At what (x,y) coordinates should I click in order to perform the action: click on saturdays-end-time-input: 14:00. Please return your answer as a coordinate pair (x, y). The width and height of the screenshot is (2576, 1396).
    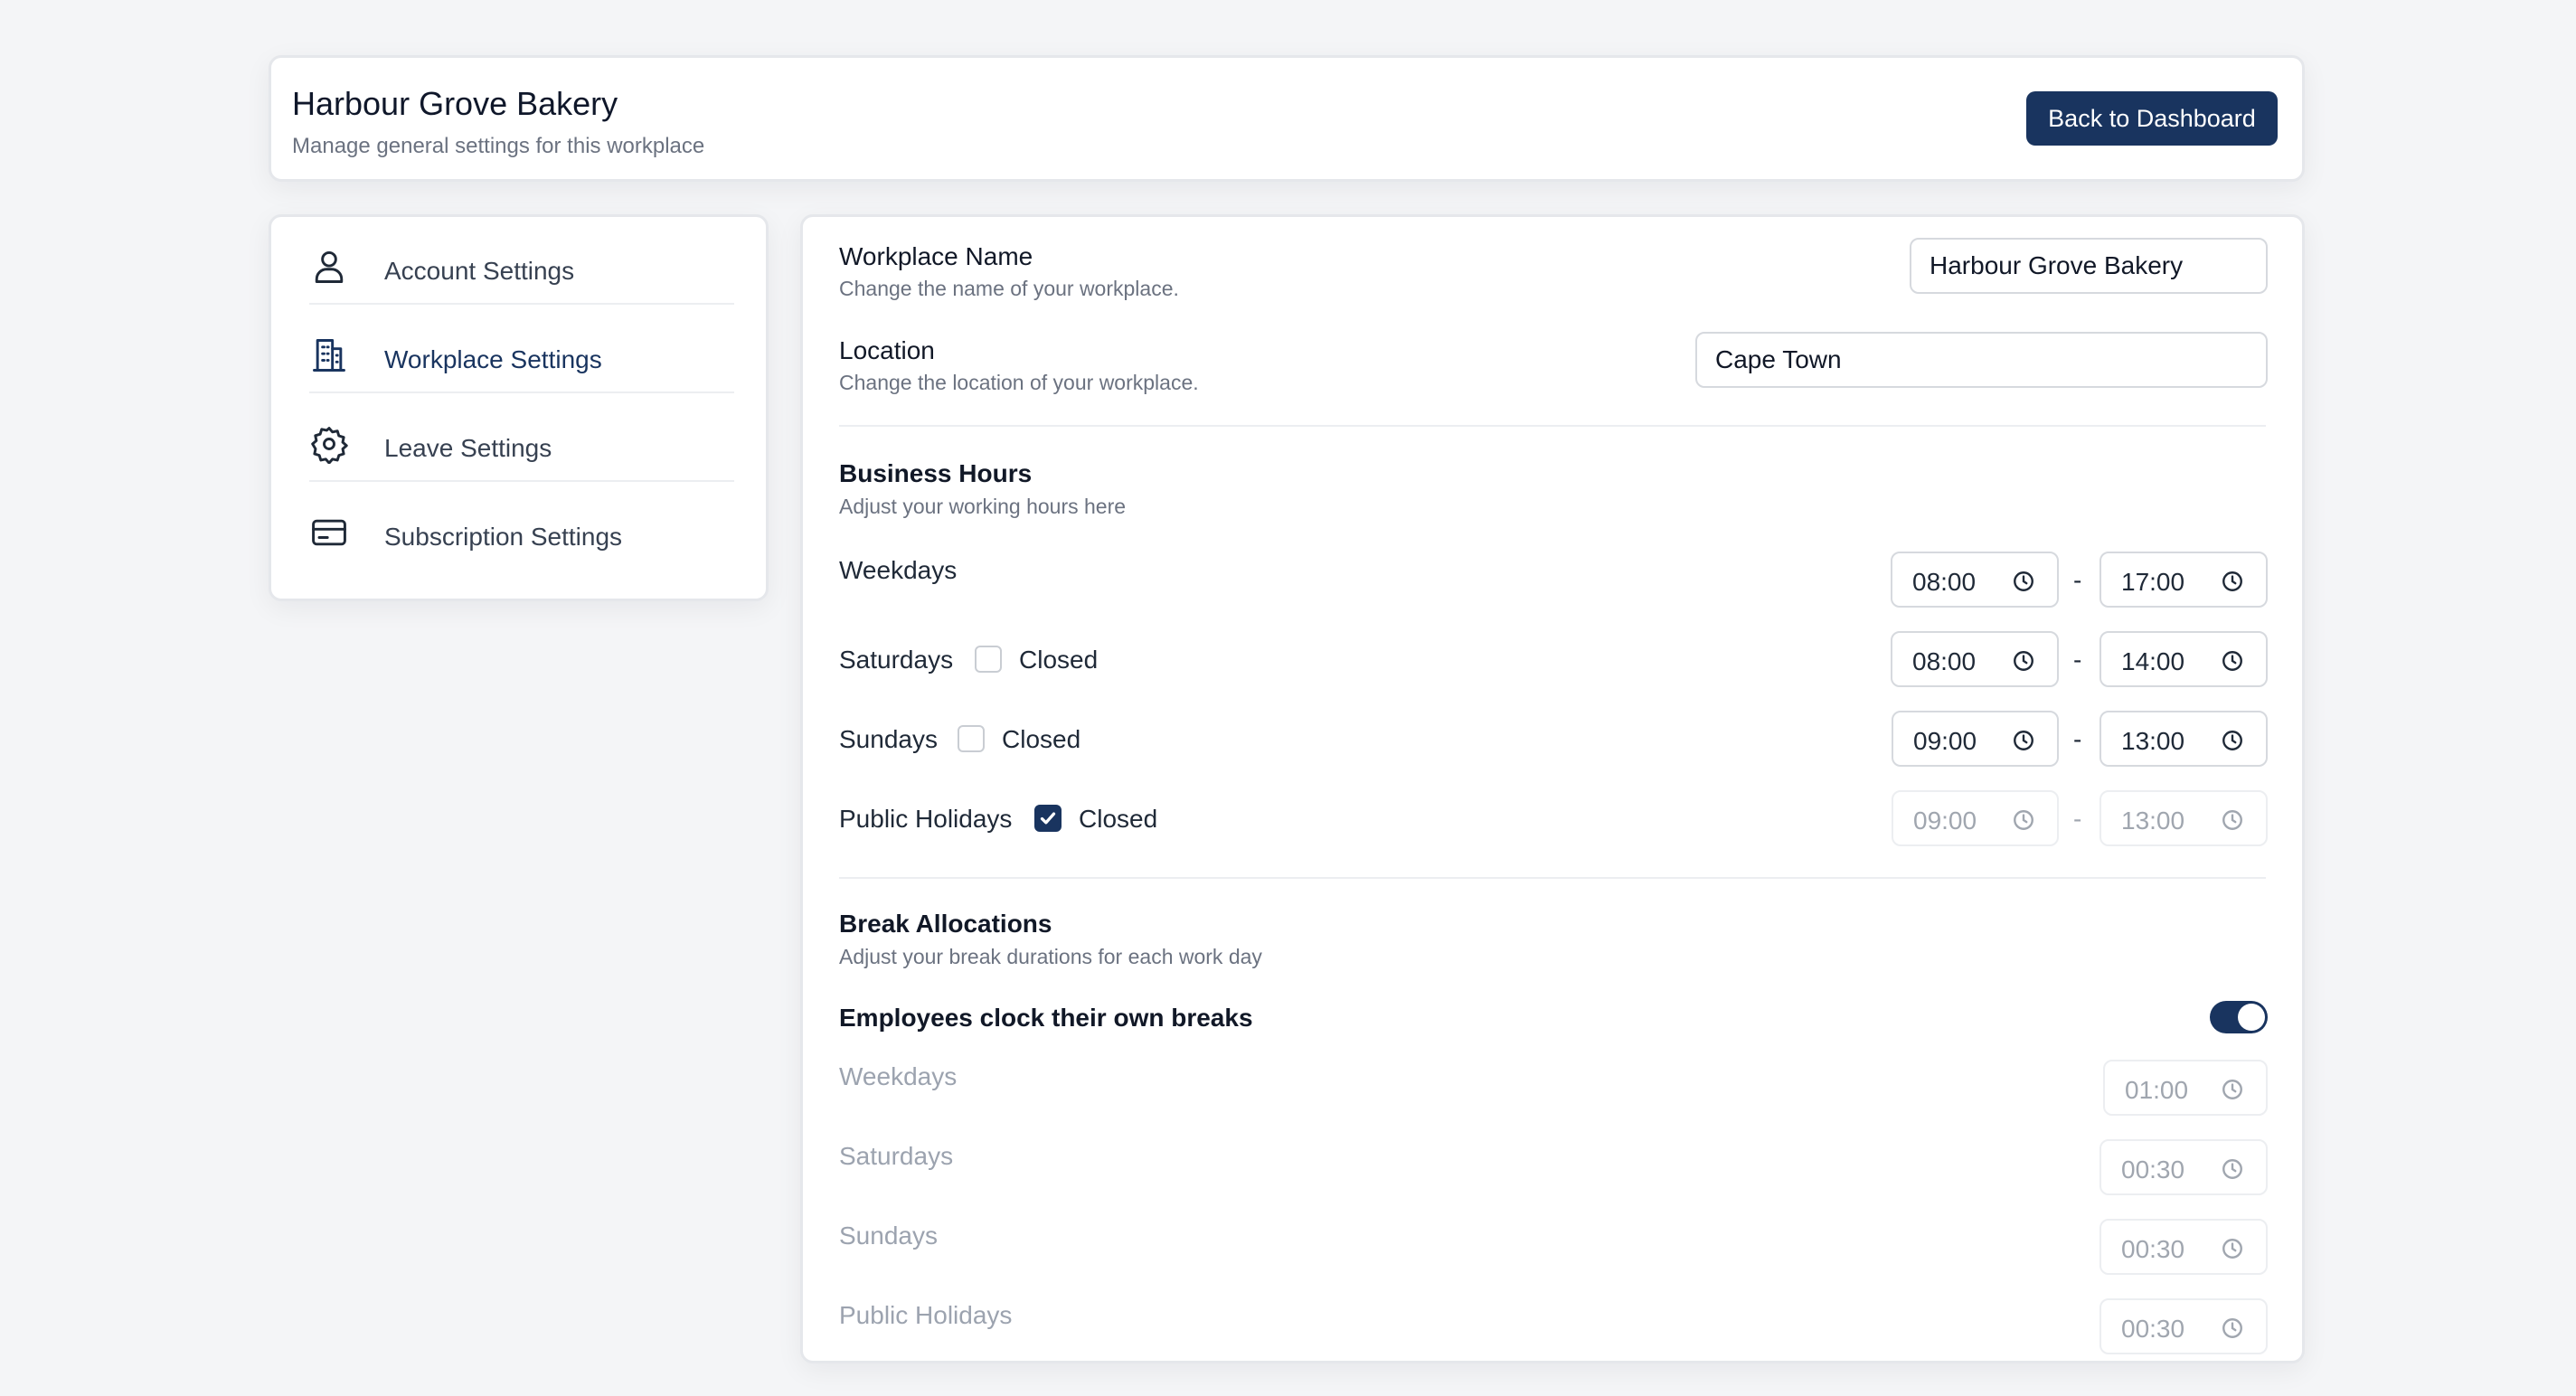
    Looking at the image, I should click on (2183, 659).